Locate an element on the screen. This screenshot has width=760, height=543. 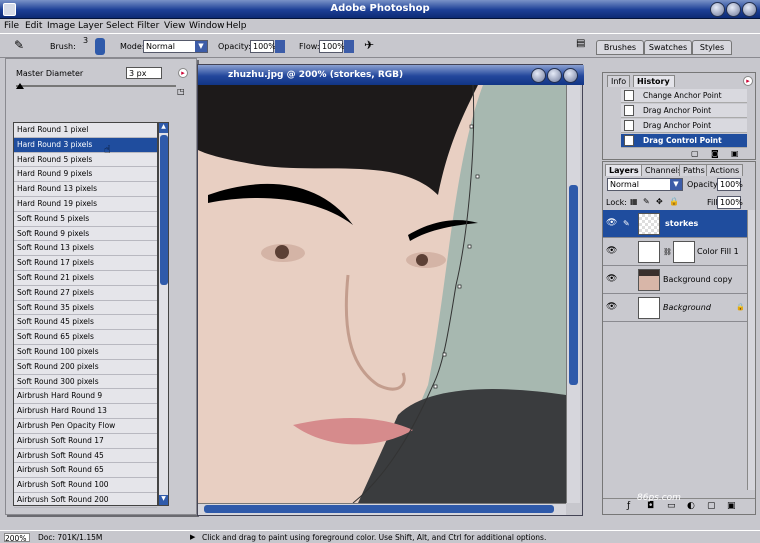
flow-slider-button is located at coordinates (349, 46).